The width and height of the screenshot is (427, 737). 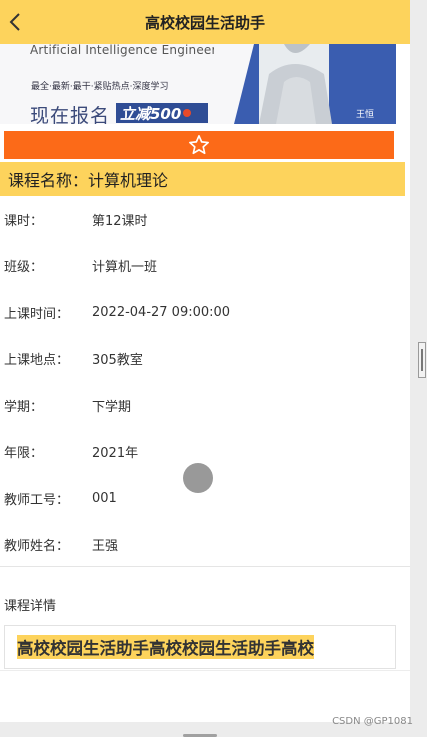 I want to click on touch-indicator, so click(x=198, y=478).